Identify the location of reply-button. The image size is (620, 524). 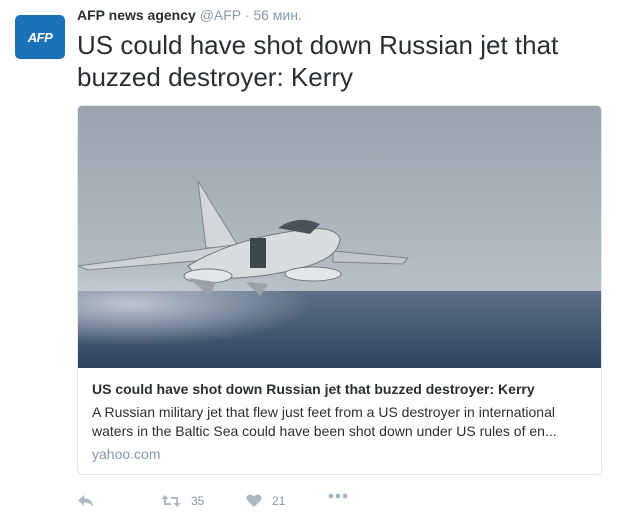
(86, 501).